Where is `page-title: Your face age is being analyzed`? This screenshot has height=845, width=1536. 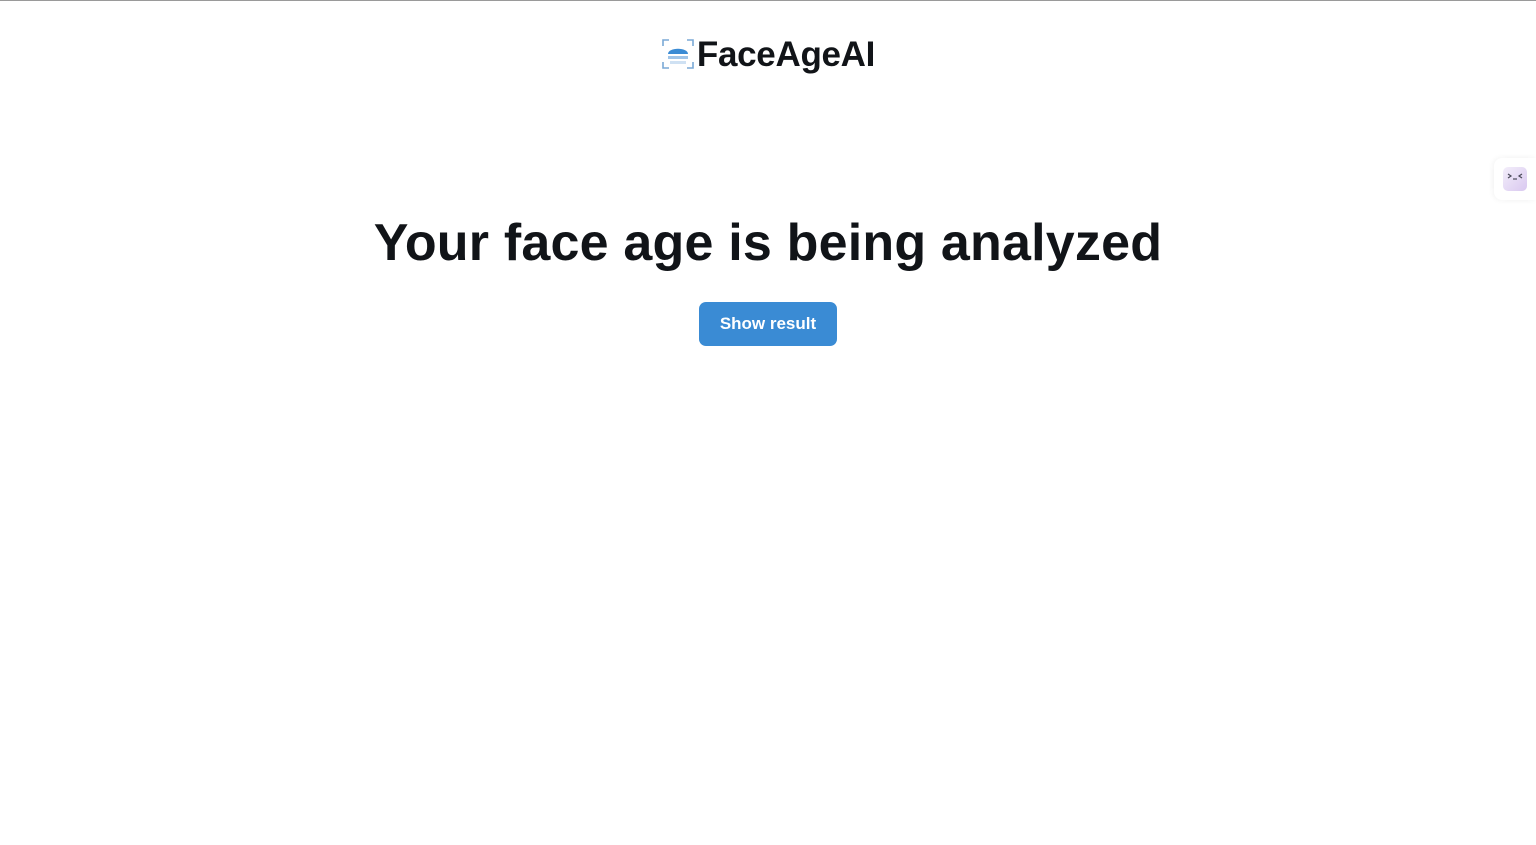 page-title: Your face age is being analyzed is located at coordinates (768, 243).